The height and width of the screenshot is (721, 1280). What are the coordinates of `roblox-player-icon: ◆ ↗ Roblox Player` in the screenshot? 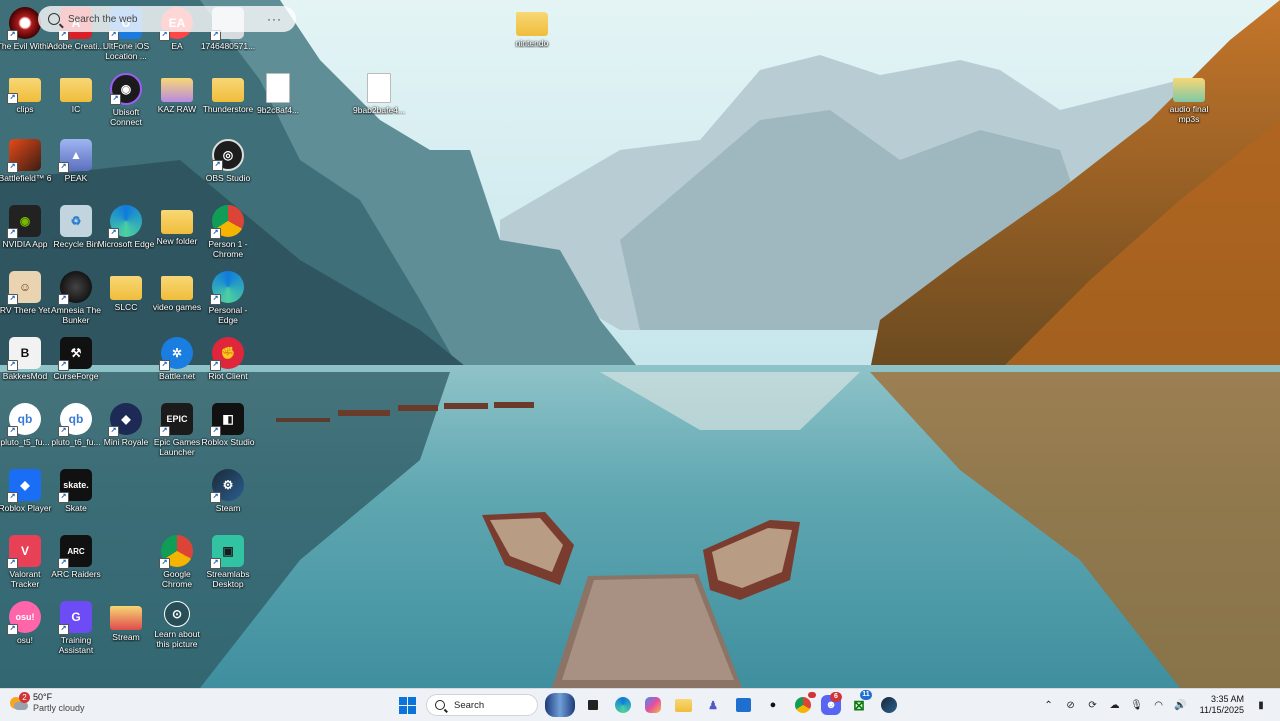 It's located at (27, 497).